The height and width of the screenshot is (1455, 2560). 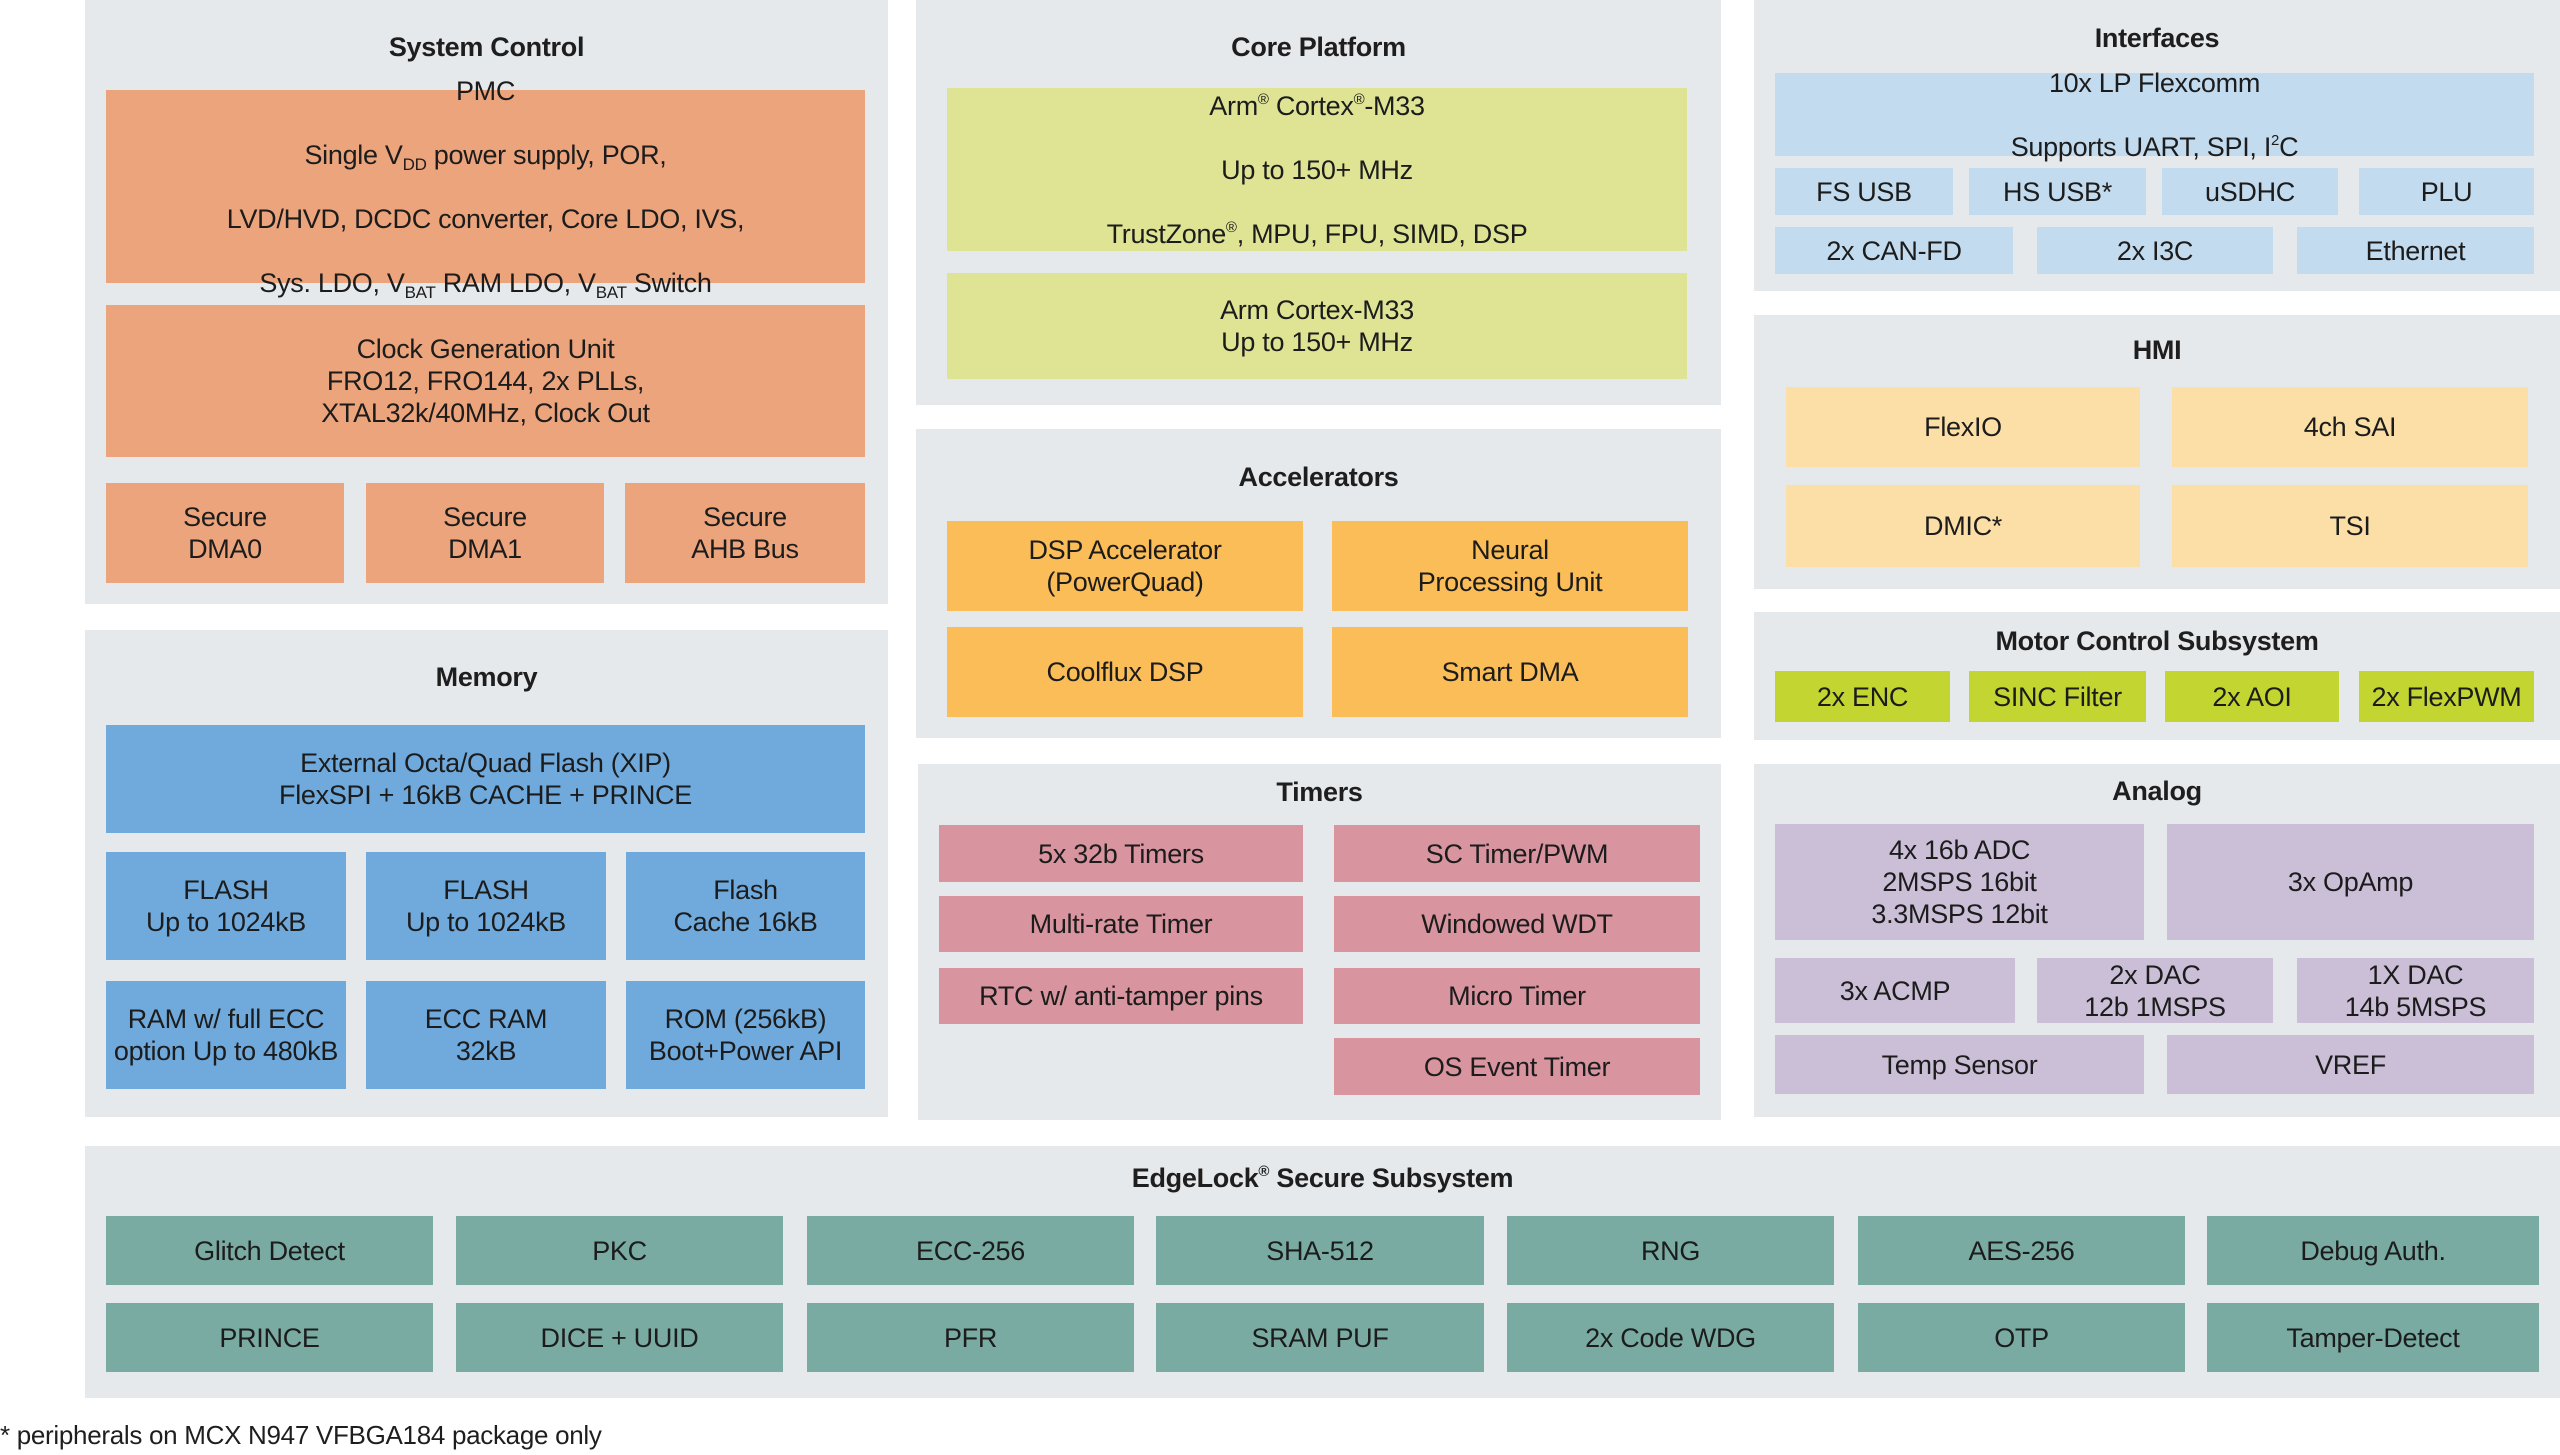 I want to click on edgelock-title: EdgeLock® Secure Subsystem, so click(x=1322, y=1178).